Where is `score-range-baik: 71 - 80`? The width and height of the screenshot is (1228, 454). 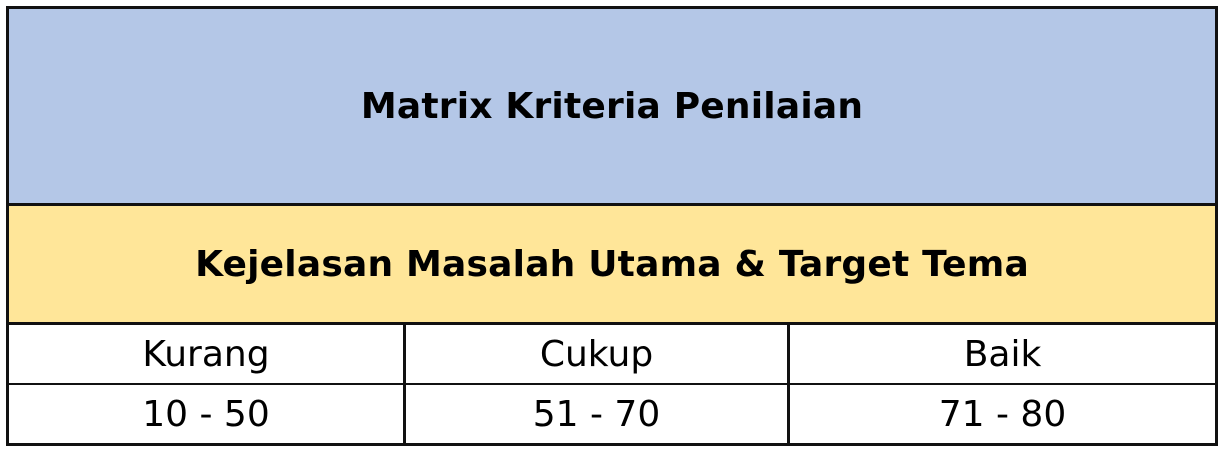 score-range-baik: 71 - 80 is located at coordinates (1002, 414).